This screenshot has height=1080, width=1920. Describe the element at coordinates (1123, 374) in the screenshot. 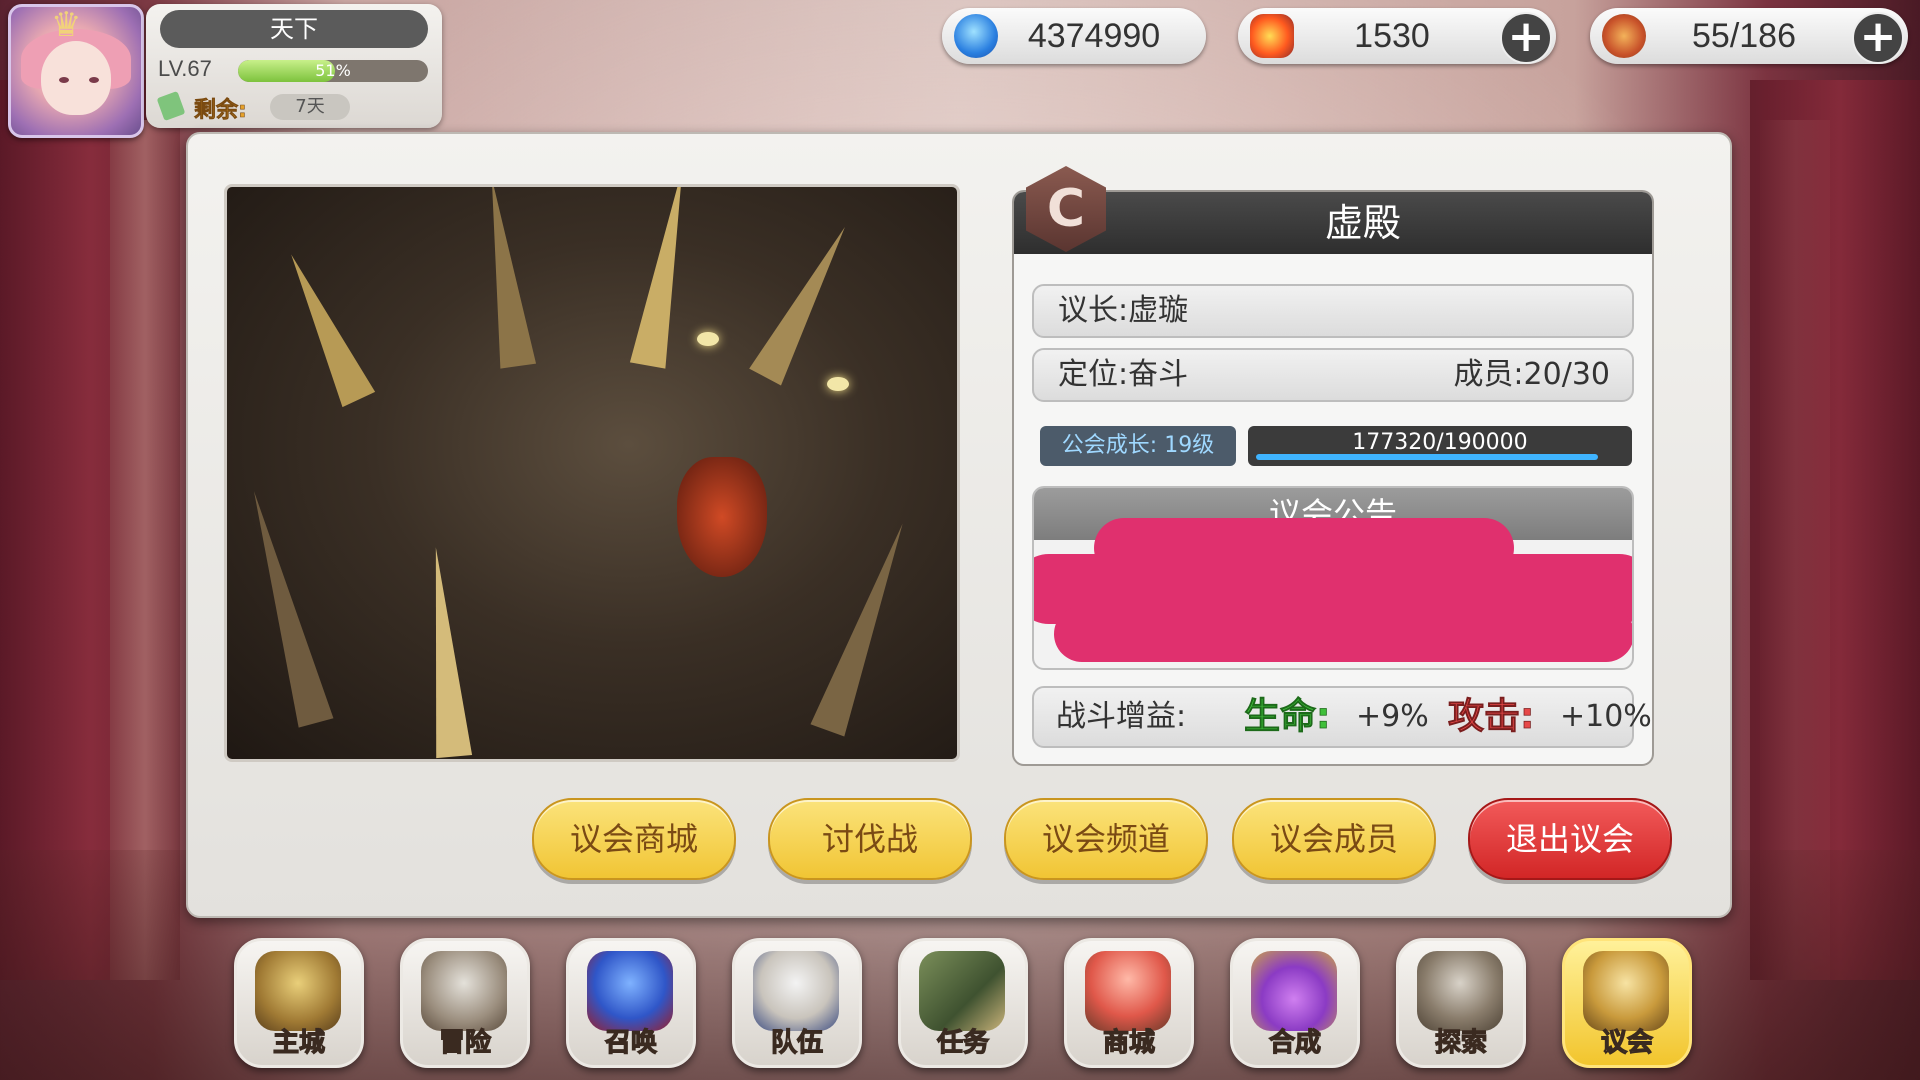

I see `guild-position: 定位:奋斗` at that location.